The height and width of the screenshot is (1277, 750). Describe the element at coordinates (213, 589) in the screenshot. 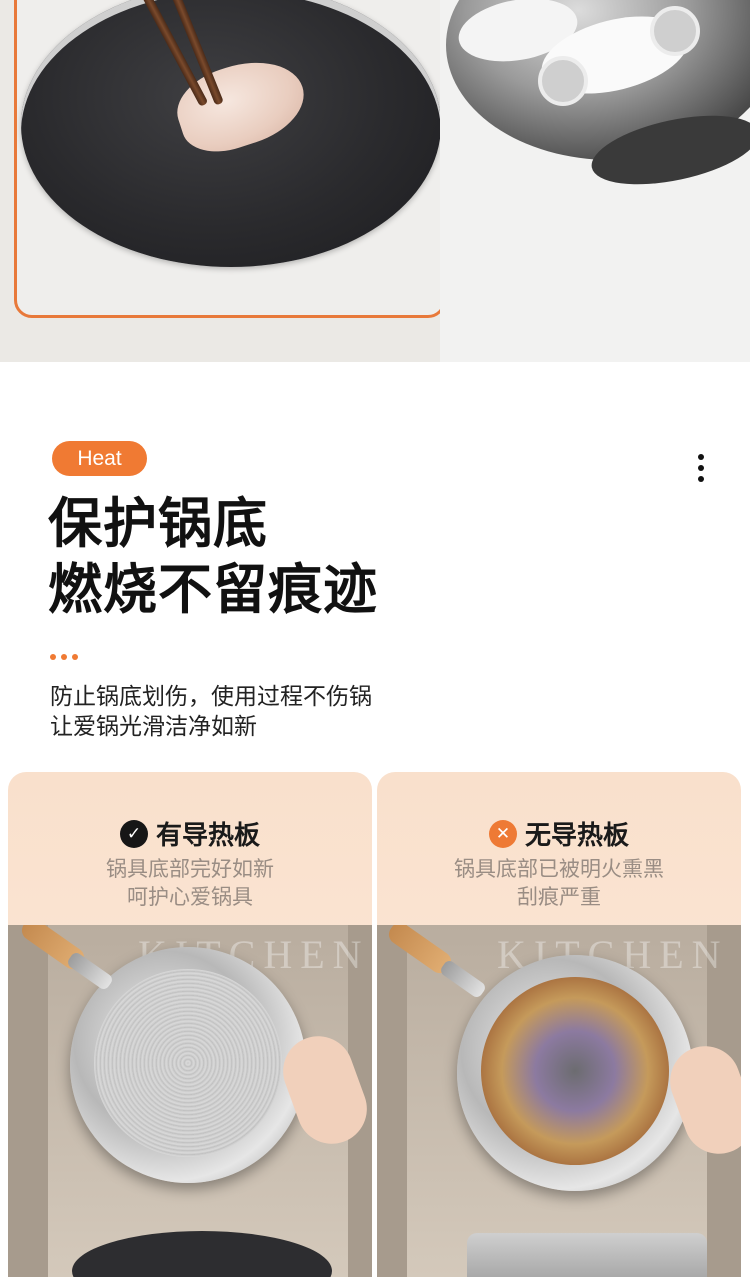

I see `headline-line2: 燃烧不留痕迹` at that location.